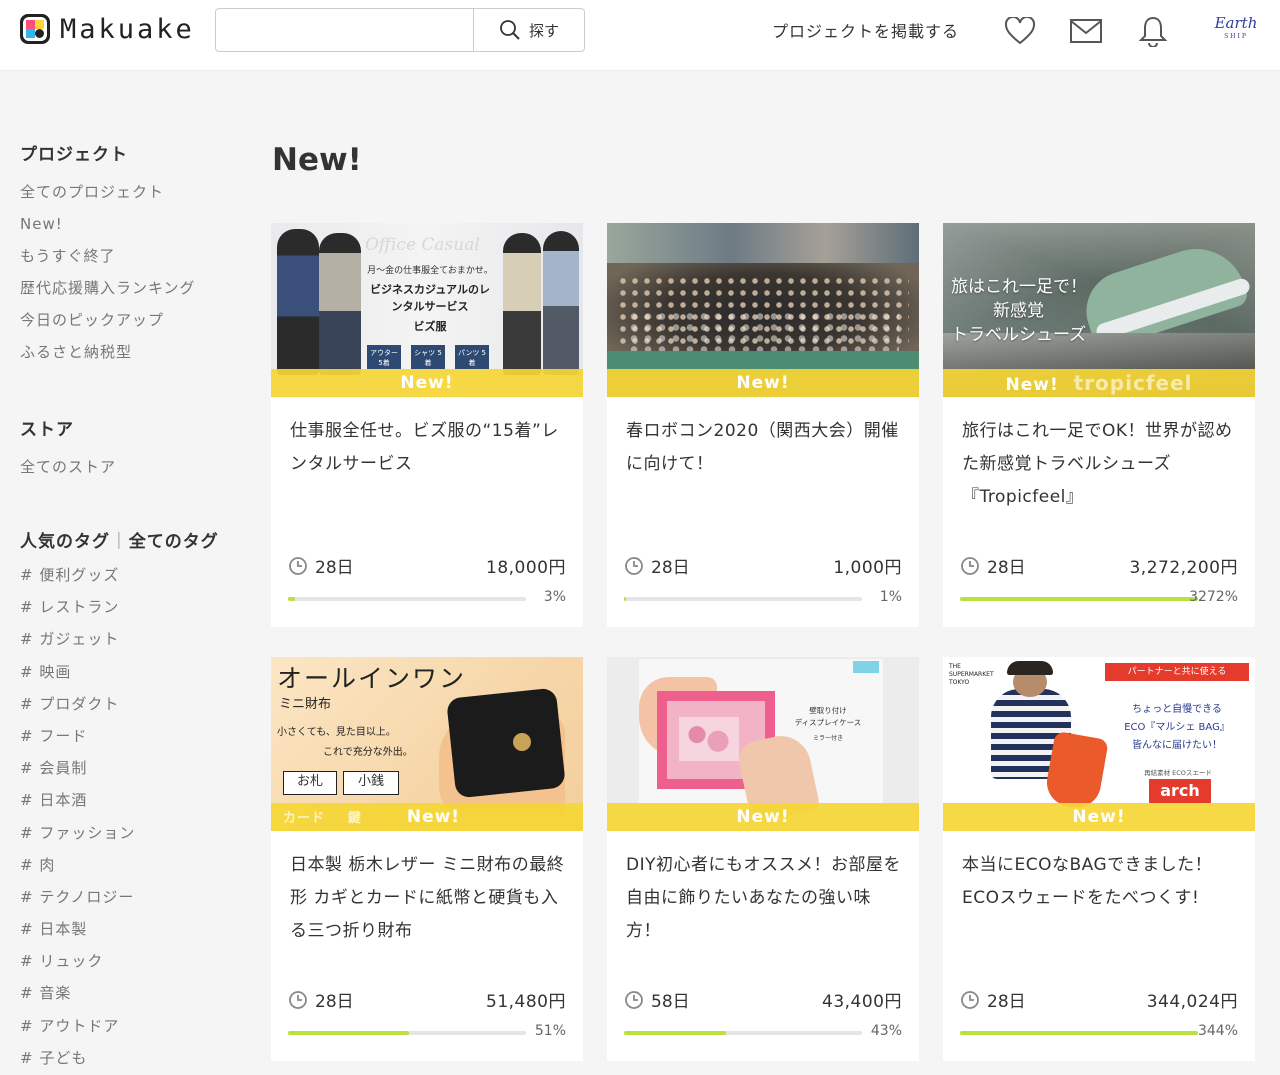  I want to click on new-badge-label: New!, so click(1032, 385).